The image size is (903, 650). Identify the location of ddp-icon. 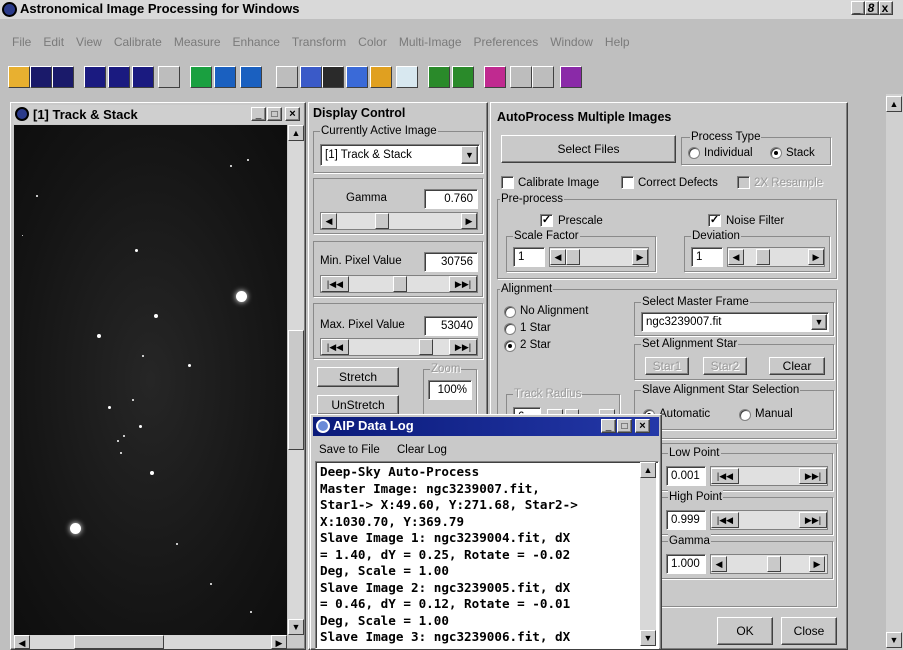
(311, 77).